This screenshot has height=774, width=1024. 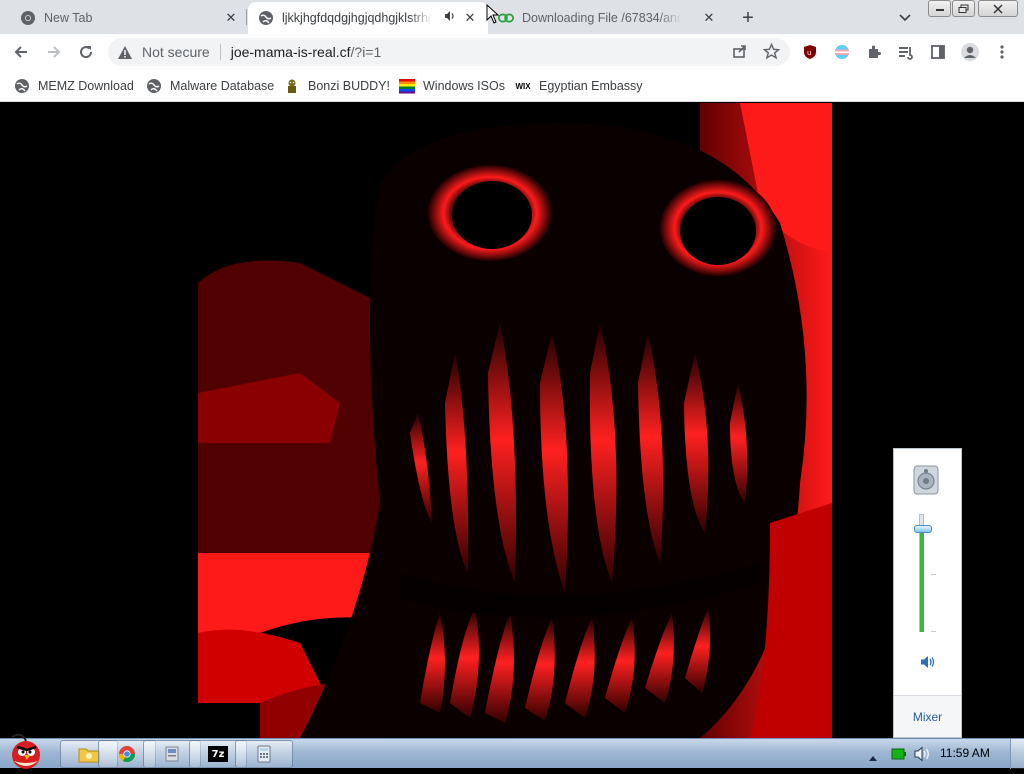 I want to click on chevron-down-icon, so click(x=905, y=18).